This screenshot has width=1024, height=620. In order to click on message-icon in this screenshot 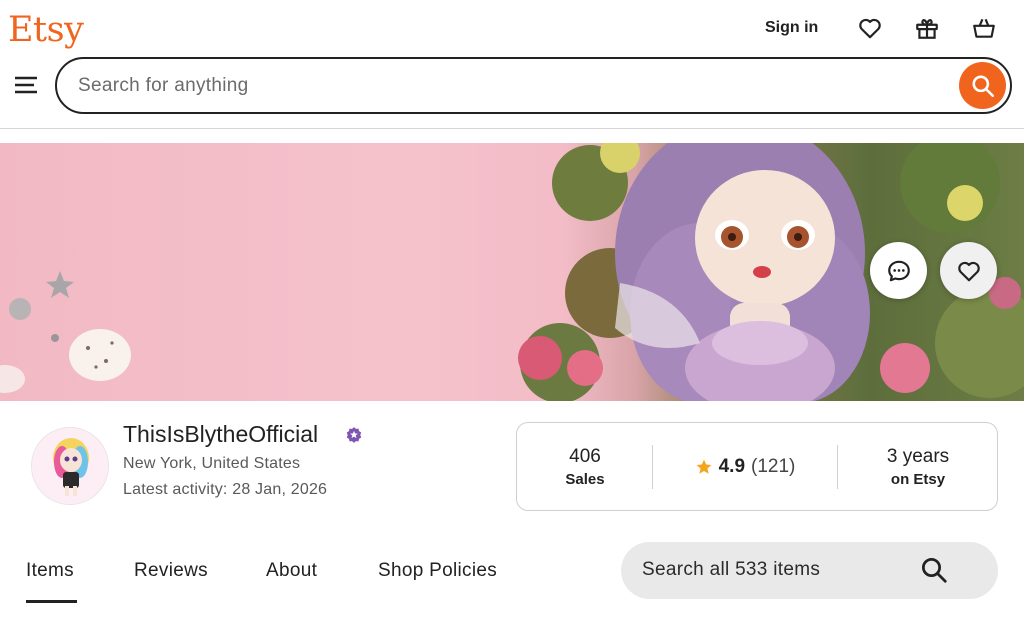, I will do `click(898, 270)`.